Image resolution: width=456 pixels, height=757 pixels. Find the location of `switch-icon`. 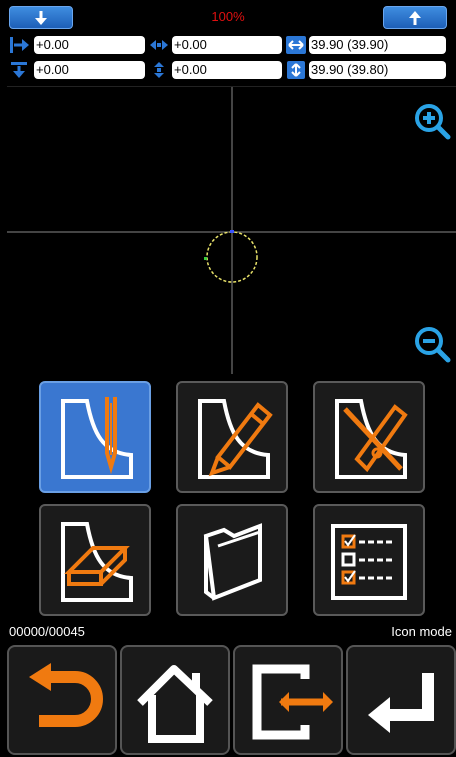

switch-icon is located at coordinates (292, 702).